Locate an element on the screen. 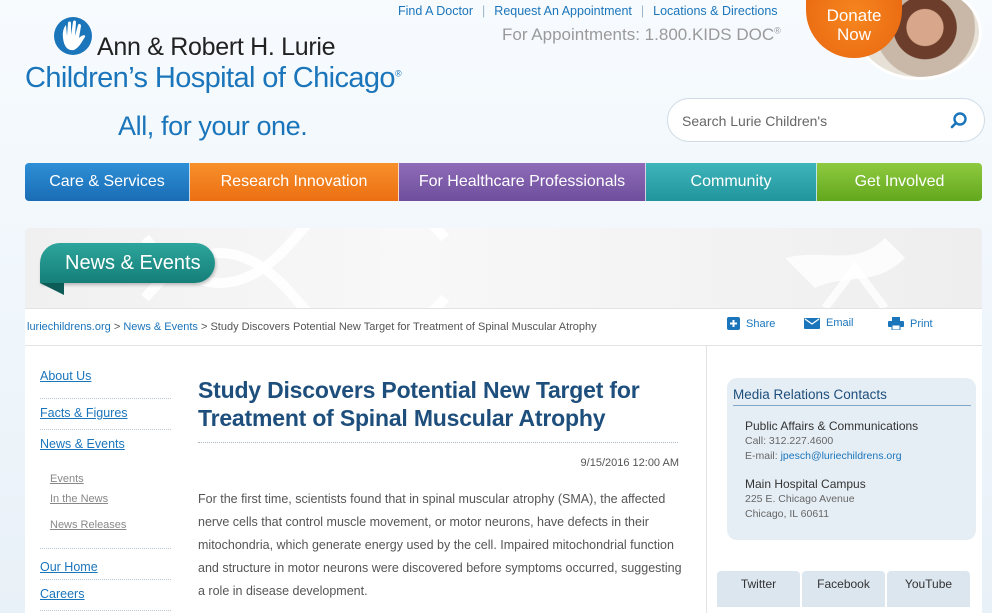 The height and width of the screenshot is (613, 992). appointments-registered-mark: ® is located at coordinates (777, 30).